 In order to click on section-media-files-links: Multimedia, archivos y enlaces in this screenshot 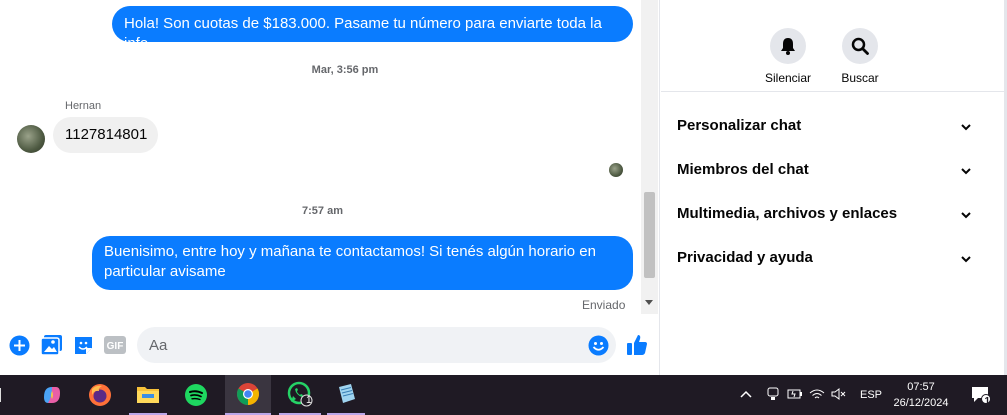, I will do `click(827, 213)`.